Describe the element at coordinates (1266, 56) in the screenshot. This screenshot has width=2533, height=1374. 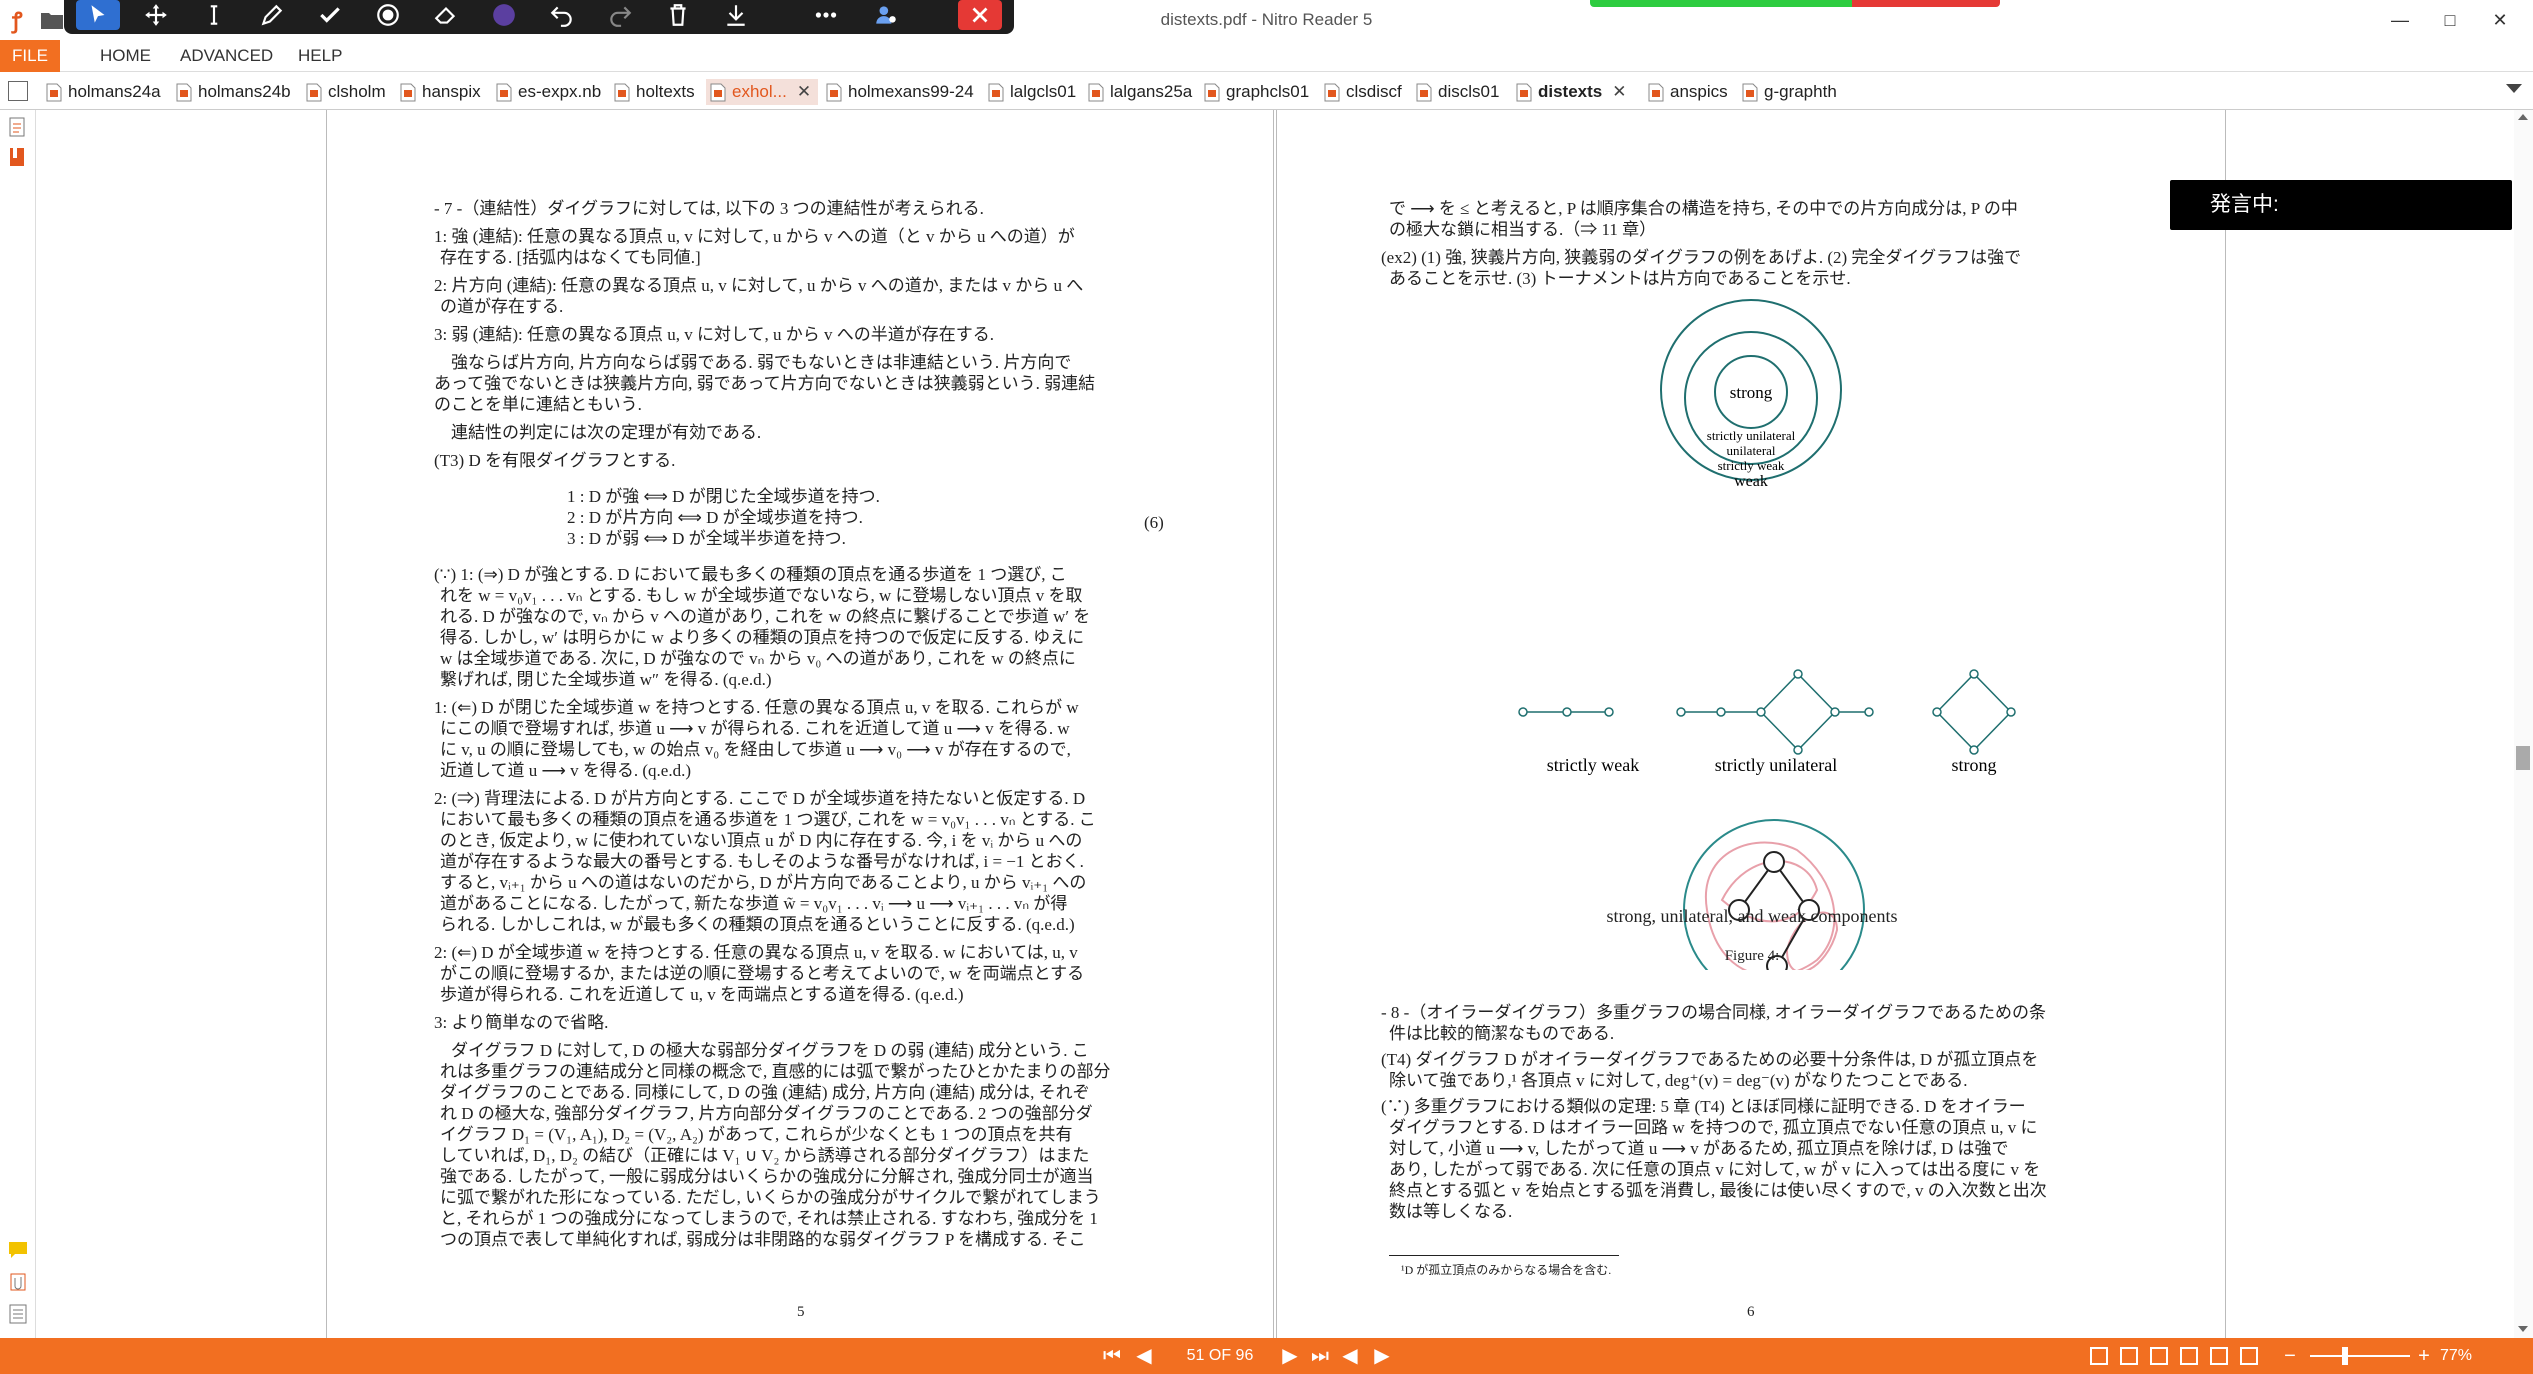
I see `ribbon-tabs: FILE HOME ADVANCED HELP` at that location.